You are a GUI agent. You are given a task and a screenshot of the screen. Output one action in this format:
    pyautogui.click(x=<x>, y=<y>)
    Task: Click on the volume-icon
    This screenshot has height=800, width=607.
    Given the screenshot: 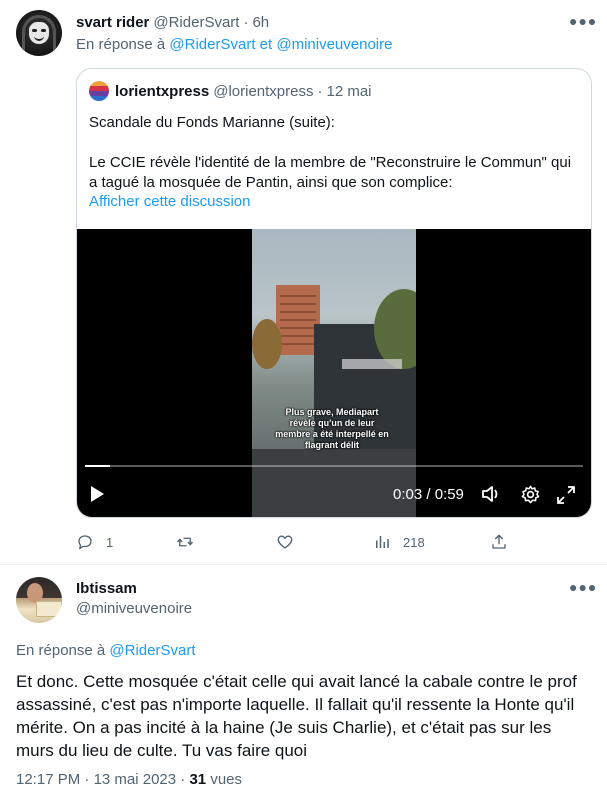 What is the action you would take?
    pyautogui.click(x=491, y=494)
    